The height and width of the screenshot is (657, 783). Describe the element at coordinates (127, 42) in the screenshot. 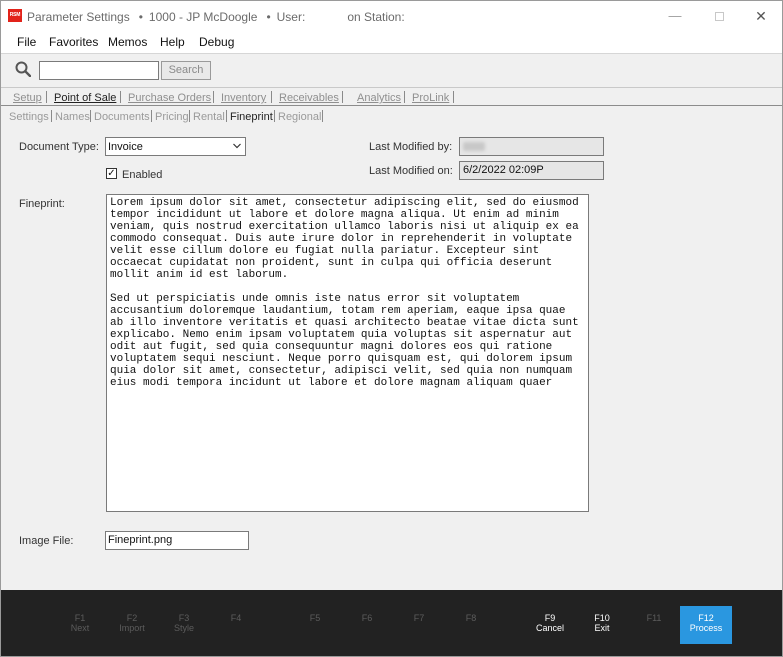

I see `menu-memos: Memos` at that location.